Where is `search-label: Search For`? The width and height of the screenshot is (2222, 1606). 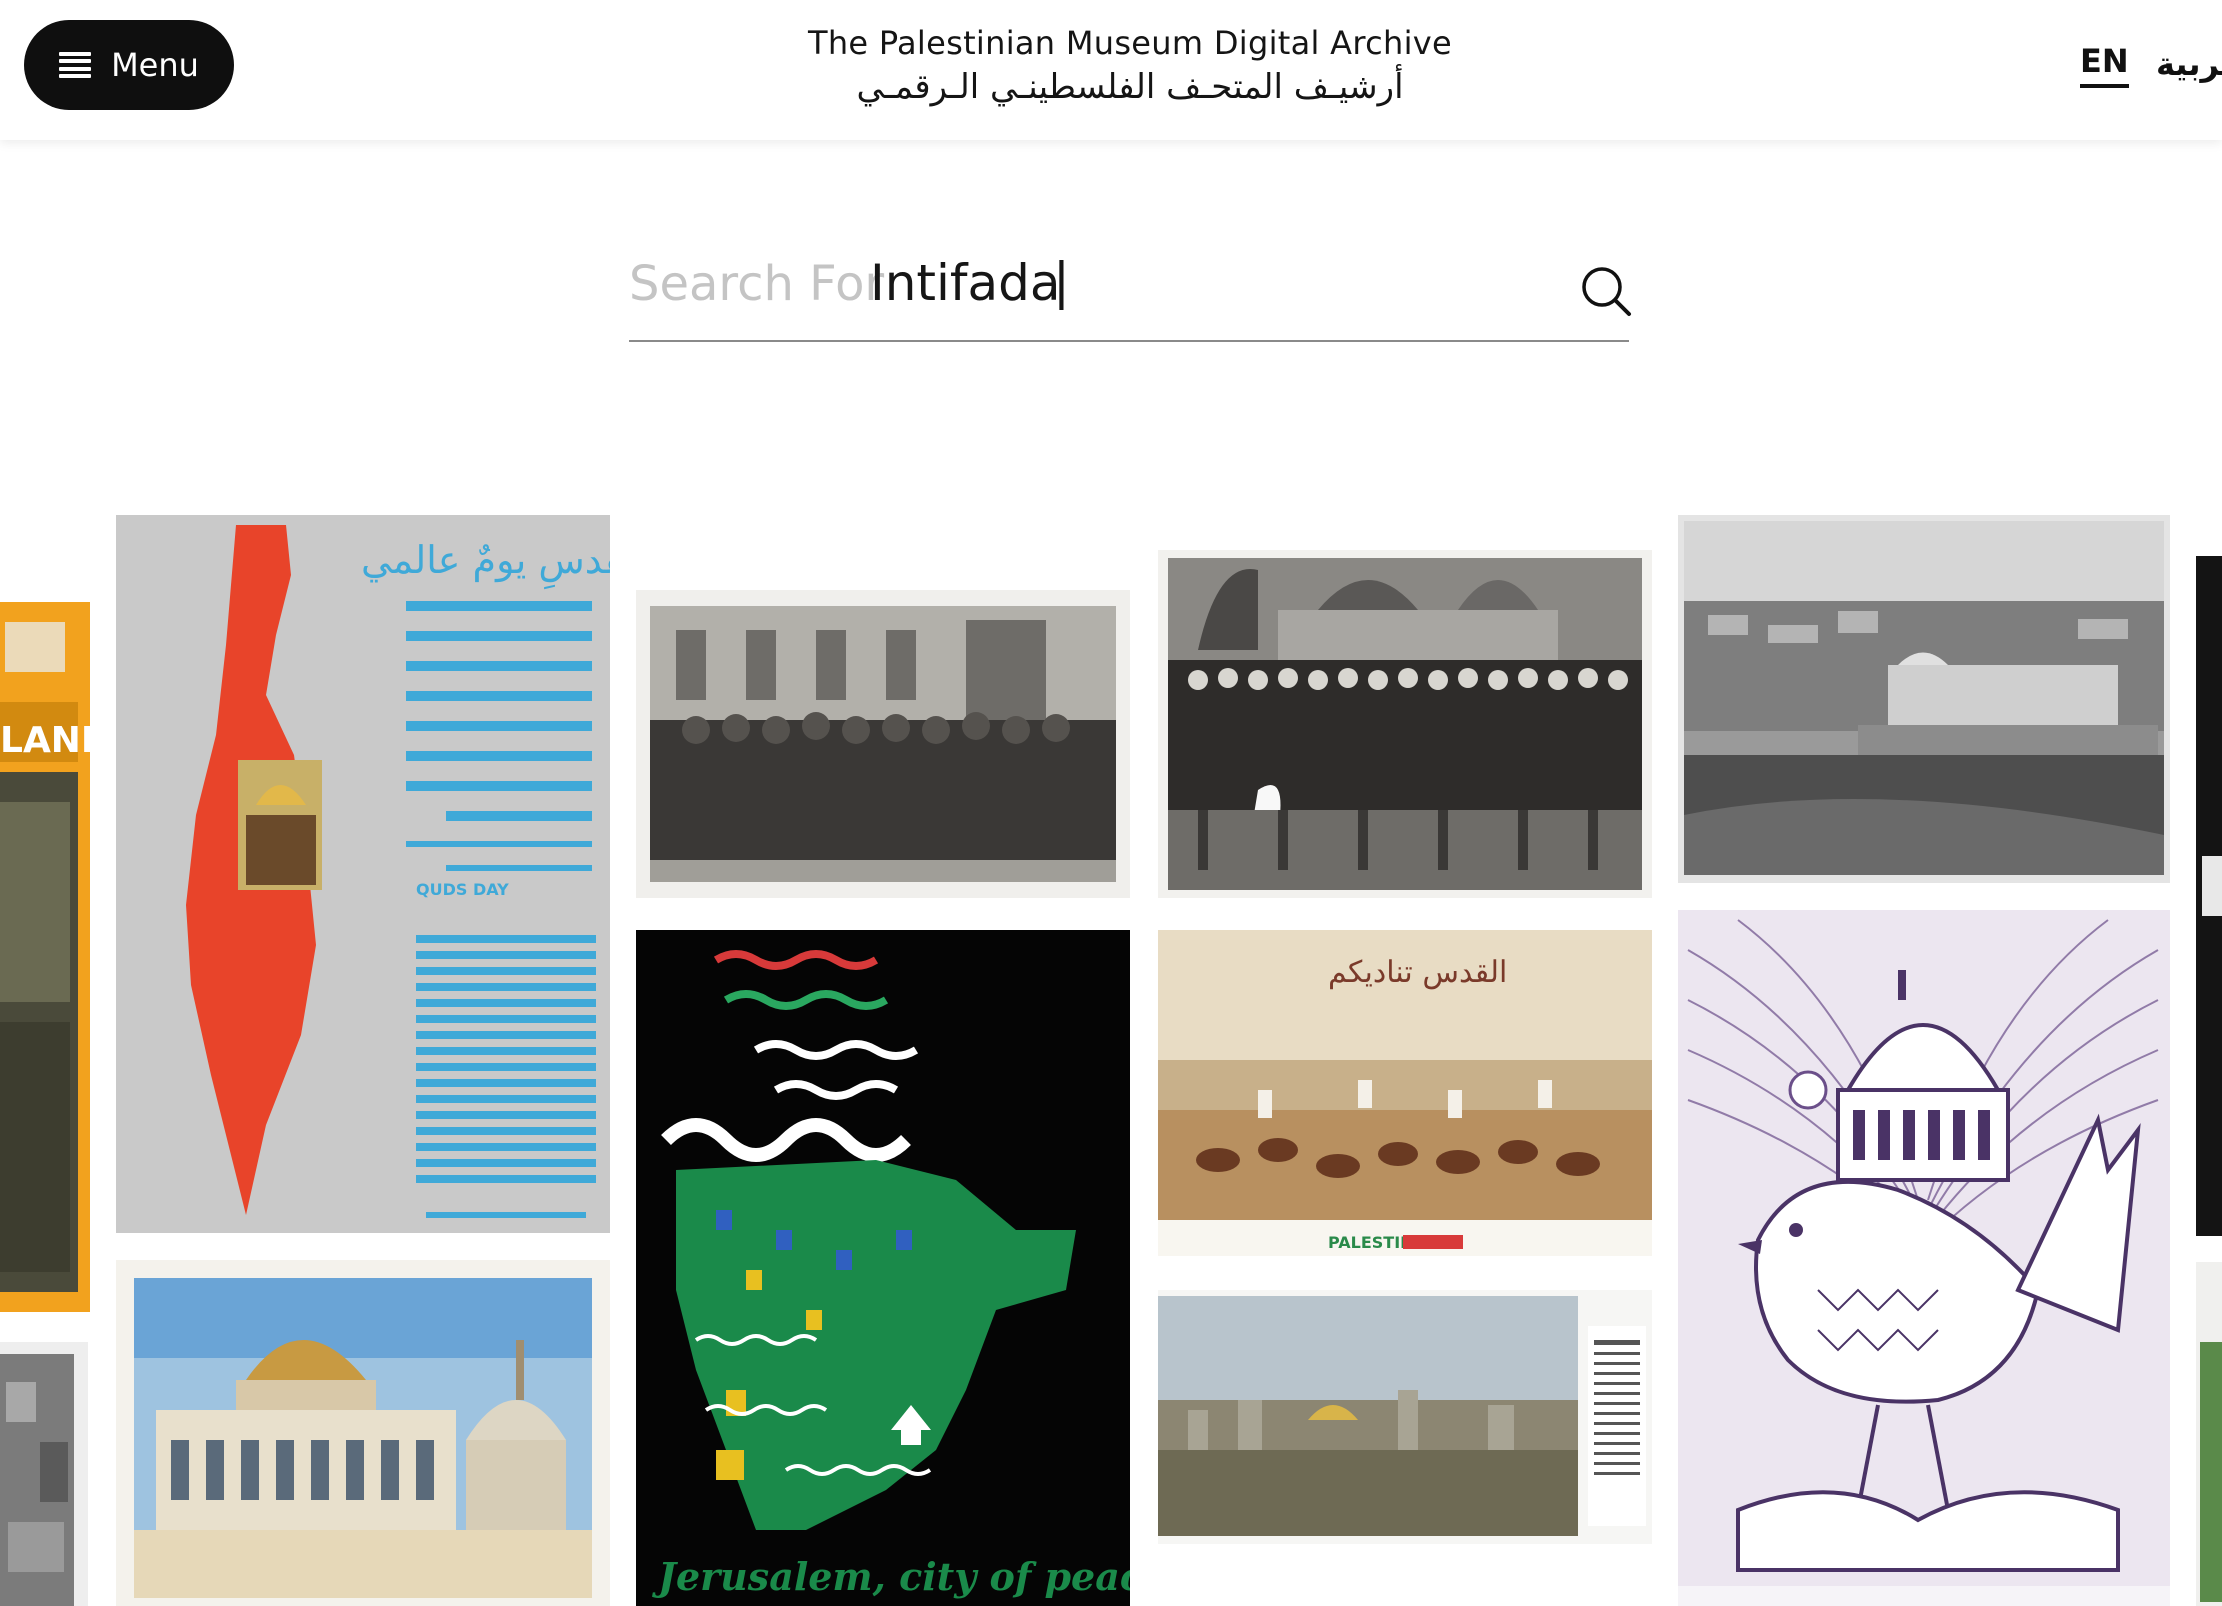
search-label: Search For is located at coordinates (757, 284).